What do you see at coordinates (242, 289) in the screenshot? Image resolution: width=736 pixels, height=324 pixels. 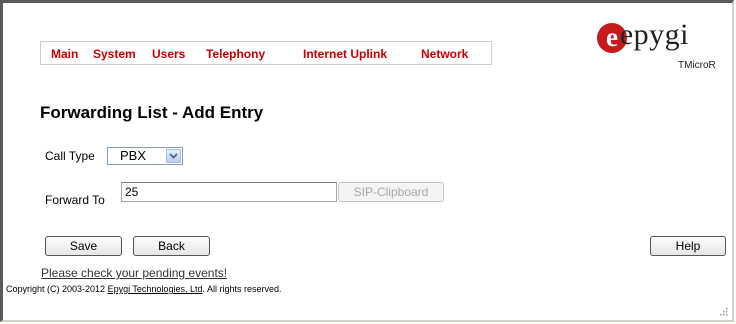 I see `copyright-suffix: . All rights reserved.` at bounding box center [242, 289].